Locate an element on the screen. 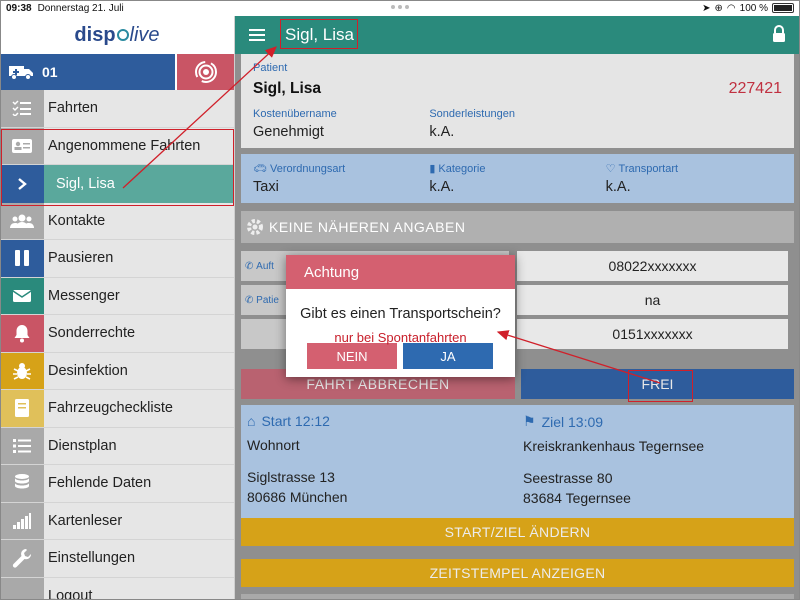 The image size is (800, 600). status-bar: 09:38 Donnerstag 21. Juli ➤ ⊕ ◠ 100 % is located at coordinates (400, 8).